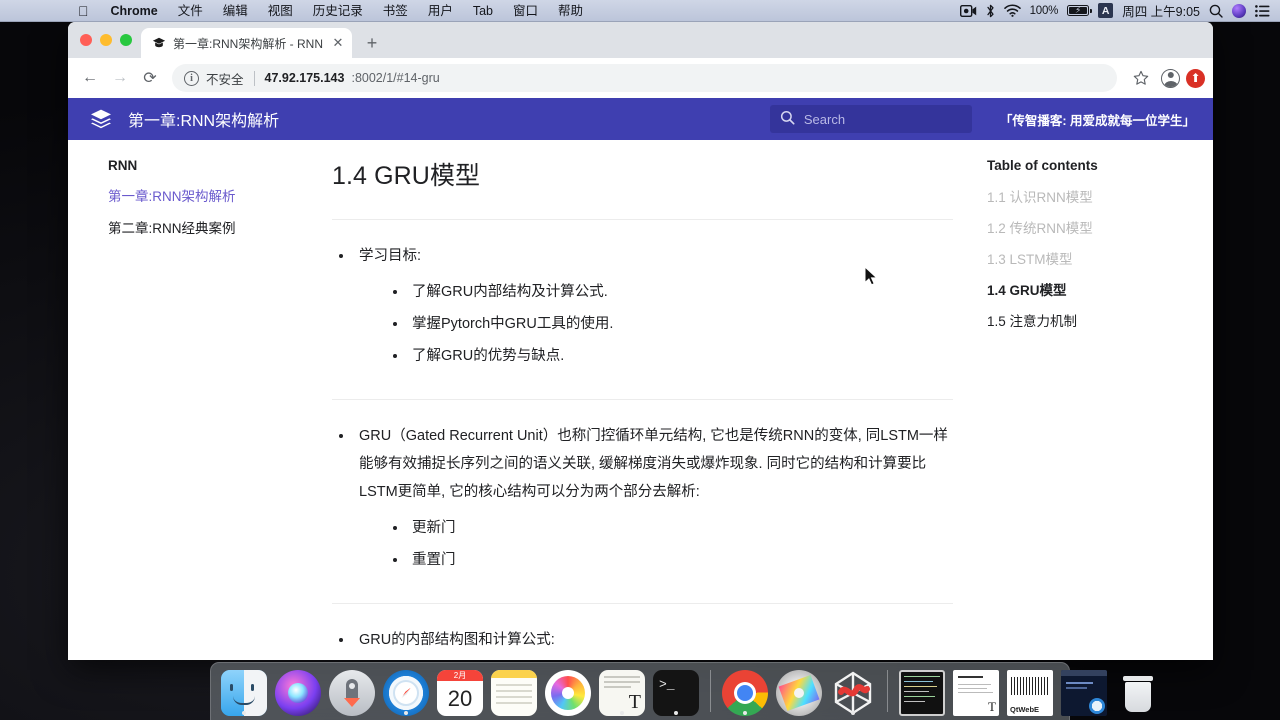  Describe the element at coordinates (280, 11) in the screenshot. I see `menu-item-view: 视图` at that location.